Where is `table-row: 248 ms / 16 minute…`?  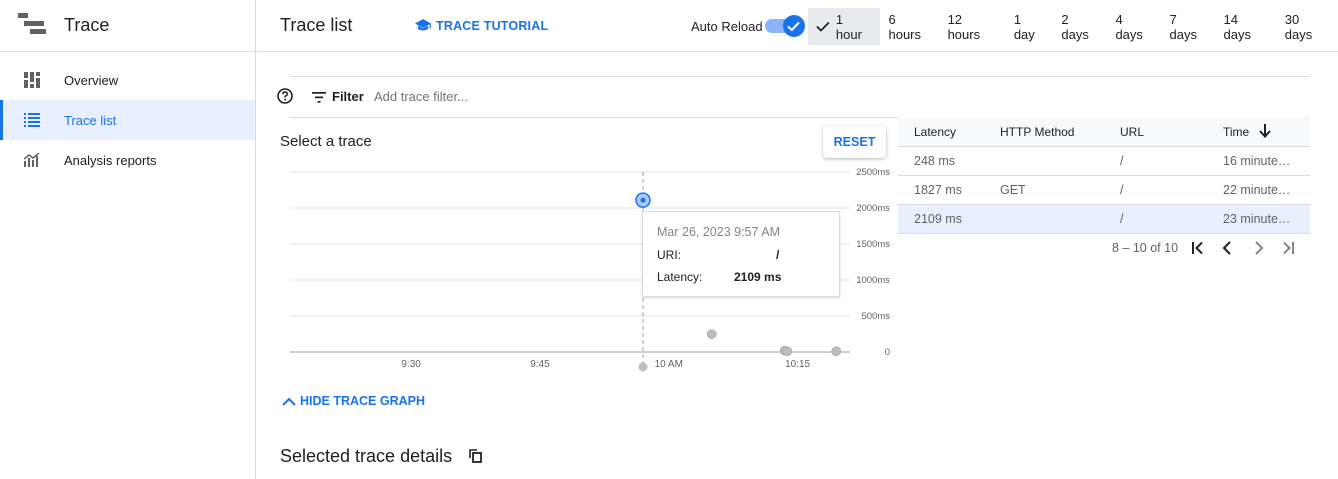
table-row: 248 ms / 16 minute… is located at coordinates (1104, 161).